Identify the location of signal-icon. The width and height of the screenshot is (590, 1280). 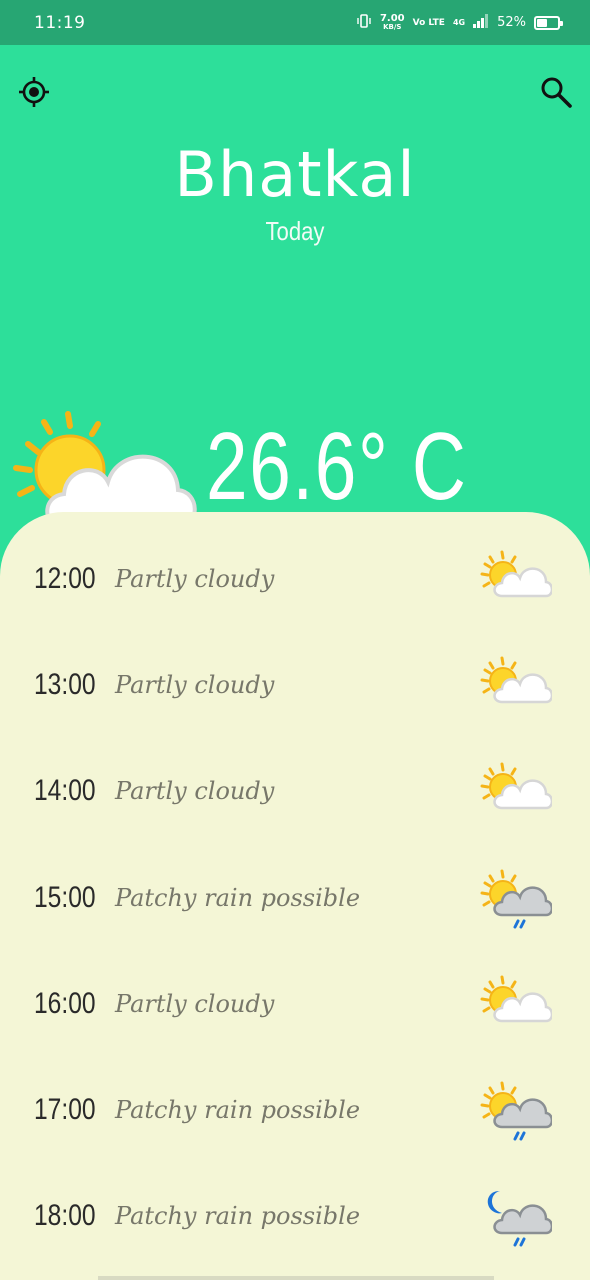
(481, 22).